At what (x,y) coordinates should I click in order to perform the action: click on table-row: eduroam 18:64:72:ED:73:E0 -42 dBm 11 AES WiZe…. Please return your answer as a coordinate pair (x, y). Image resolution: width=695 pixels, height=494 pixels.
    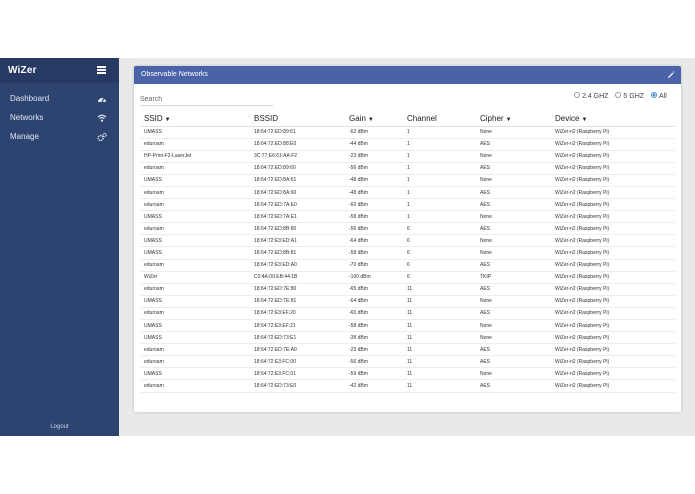
    Looking at the image, I should click on (407, 386).